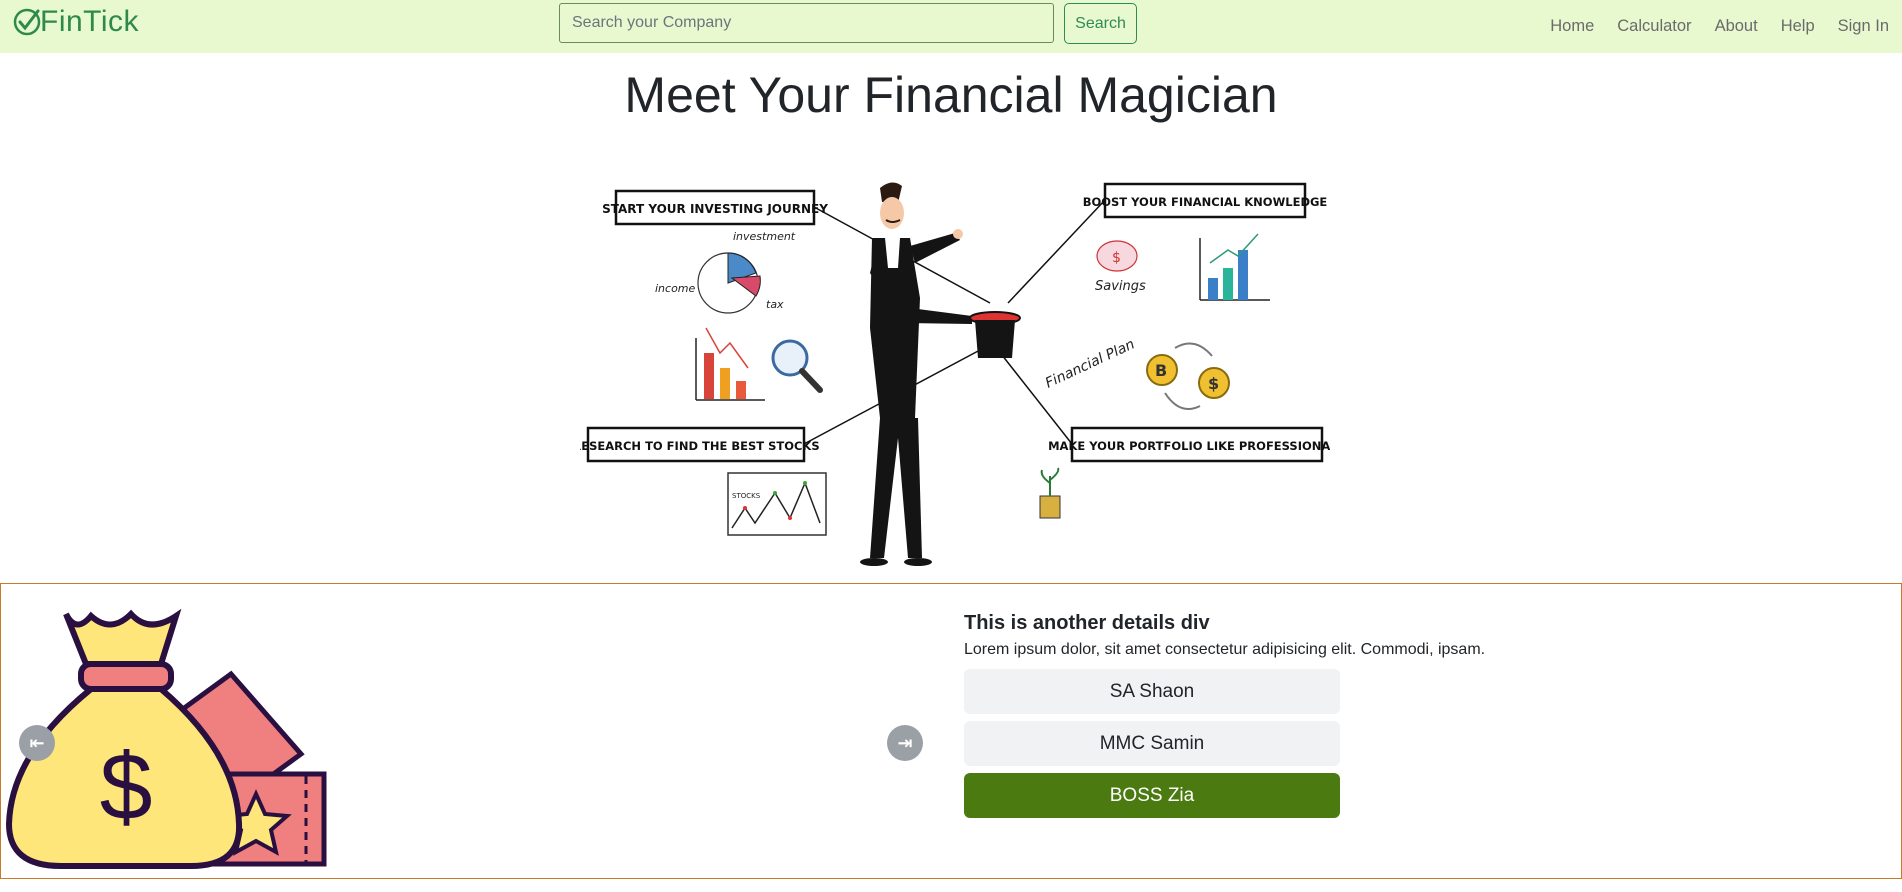 The height and width of the screenshot is (892, 1902). I want to click on people-list: SA Shaon MMC Samin BOSS Zia, so click(1152, 747).